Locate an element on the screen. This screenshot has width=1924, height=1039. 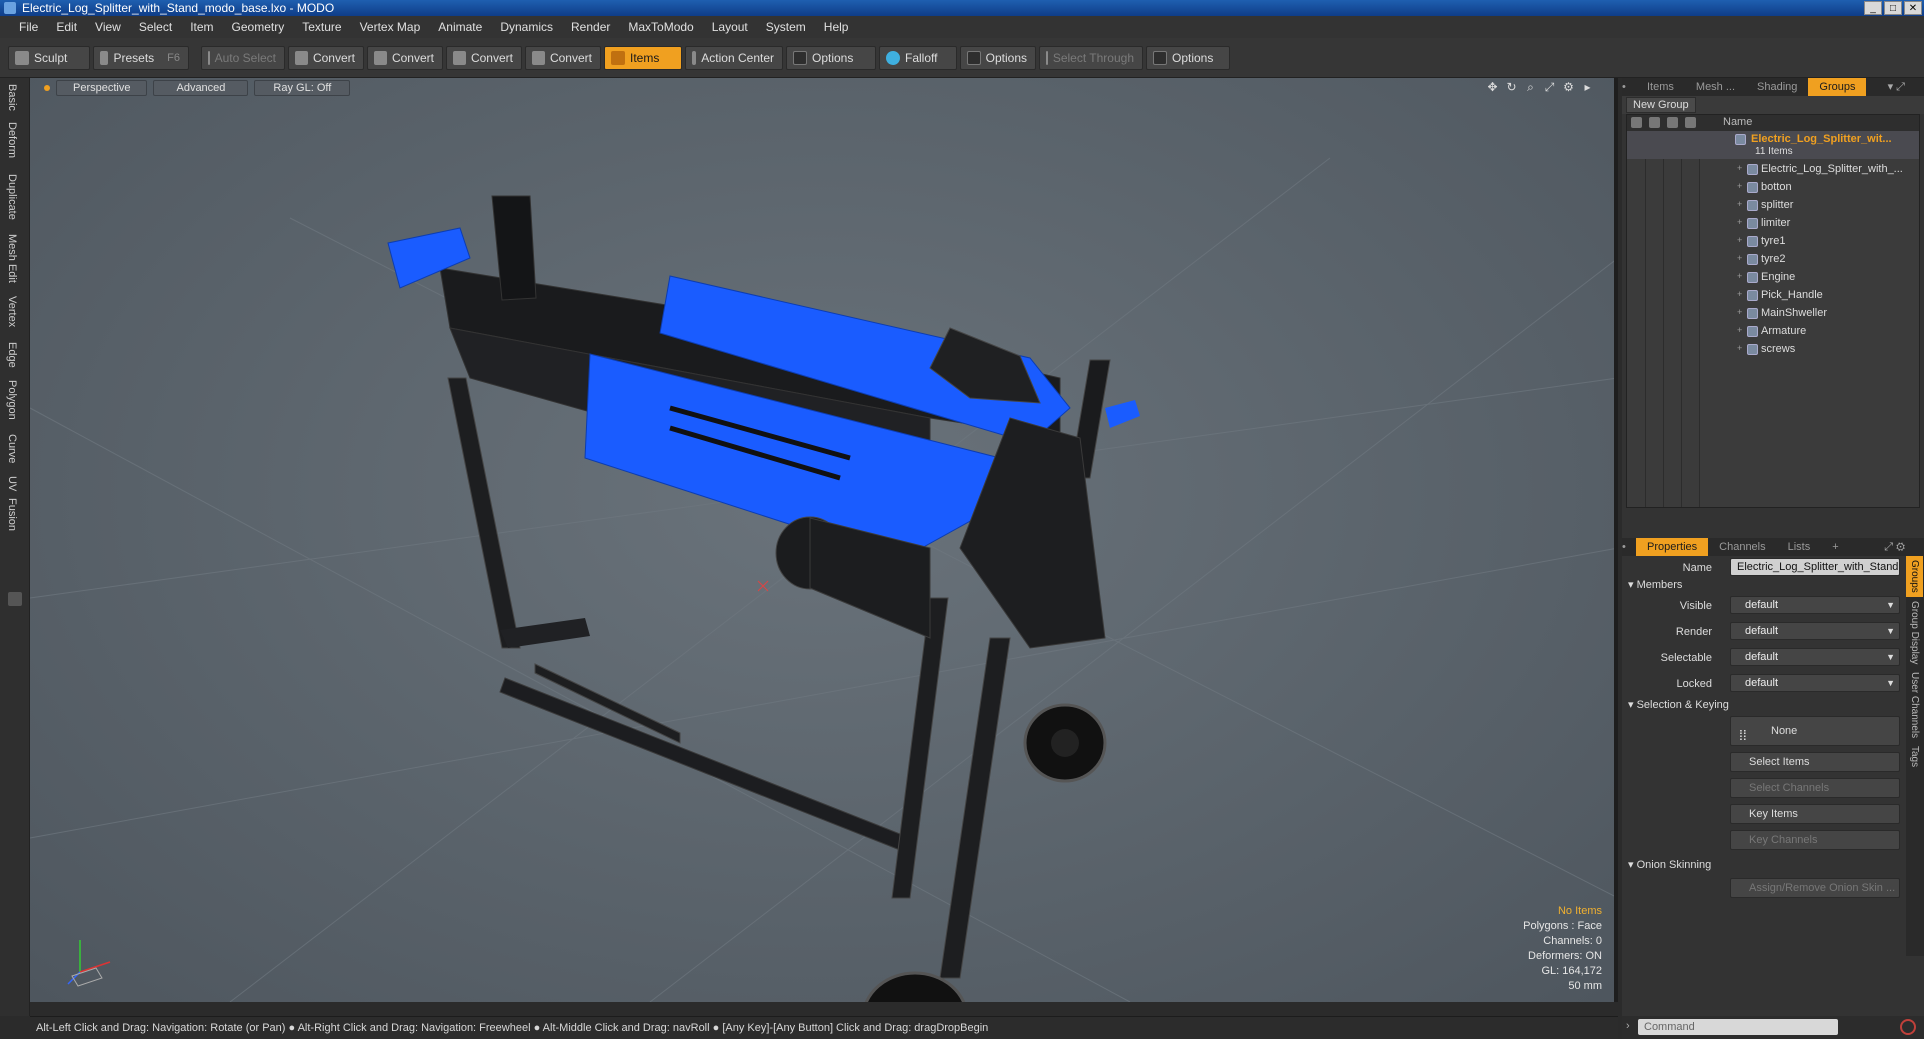
record-icon is located at coordinates (1908, 1027).